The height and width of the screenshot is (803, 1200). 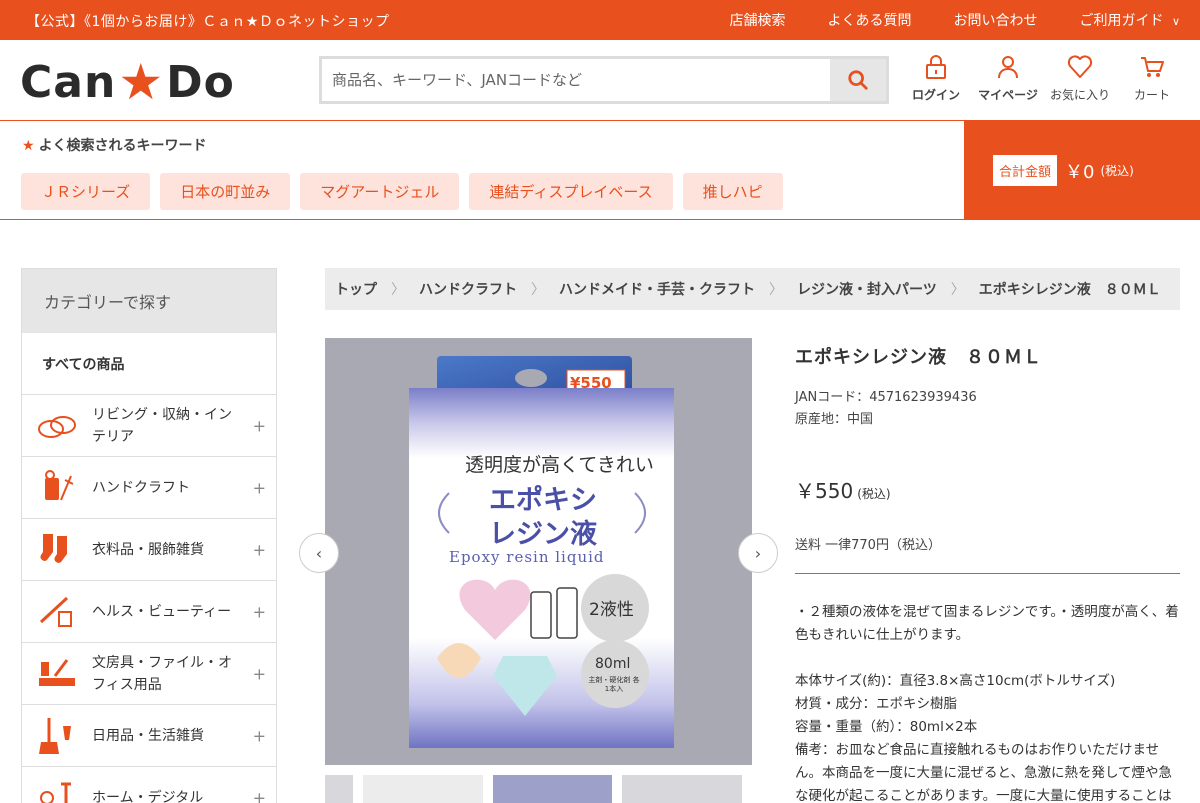 What do you see at coordinates (200, 82) in the screenshot?
I see `logo-text-right: Do` at bounding box center [200, 82].